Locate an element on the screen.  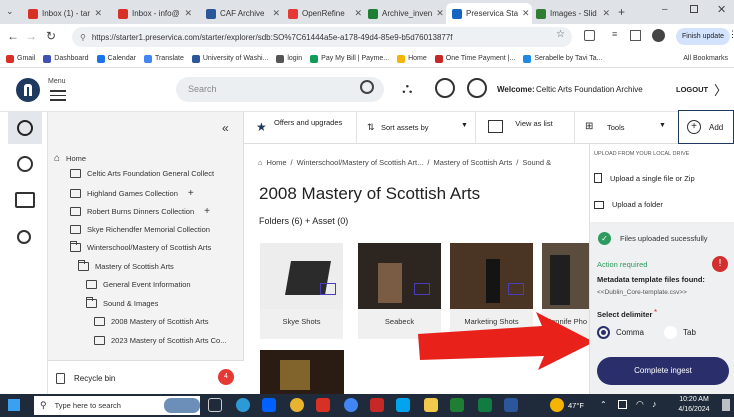
browser-tab: Archive_inven ✕ is located at coordinates (405, 13).